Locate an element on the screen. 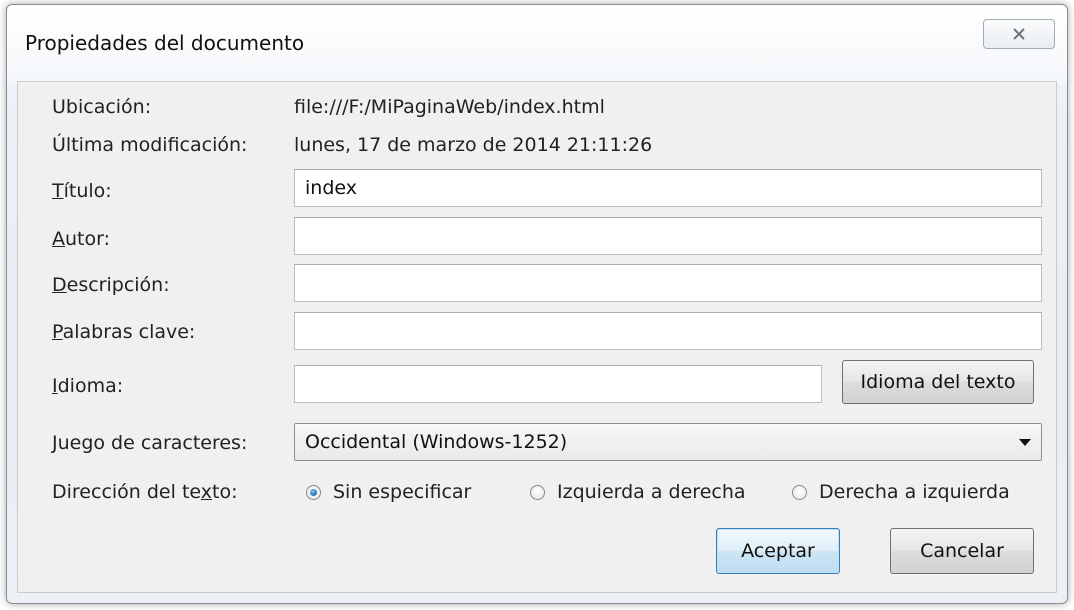  radio-unspecified-label: Sin especificar is located at coordinates (402, 492).